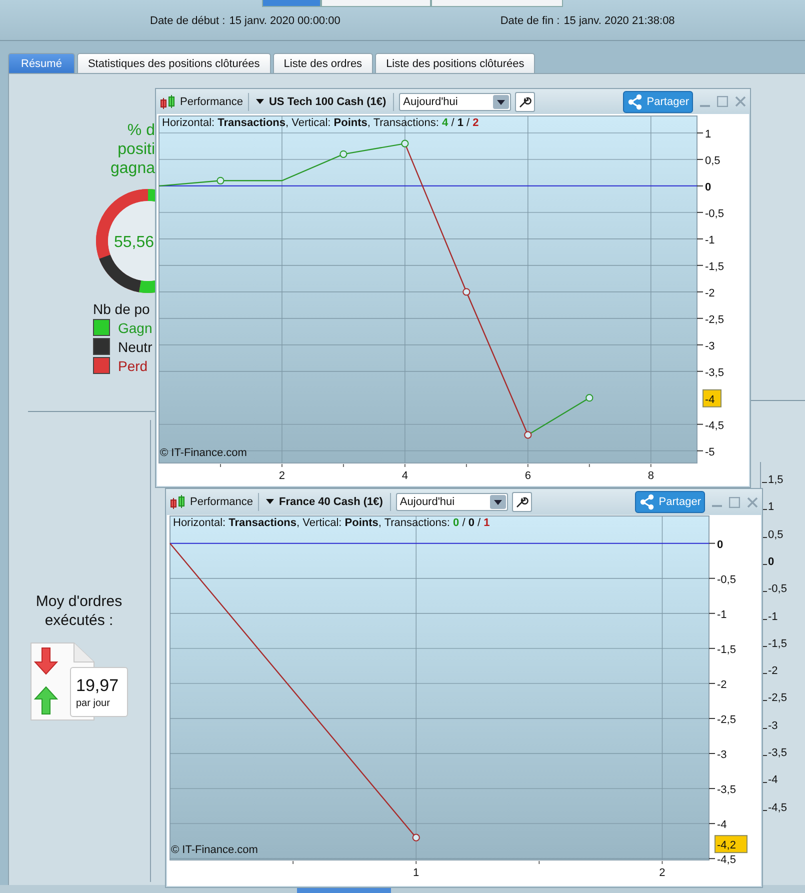  I want to click on orders-value: 19,97, so click(98, 686).